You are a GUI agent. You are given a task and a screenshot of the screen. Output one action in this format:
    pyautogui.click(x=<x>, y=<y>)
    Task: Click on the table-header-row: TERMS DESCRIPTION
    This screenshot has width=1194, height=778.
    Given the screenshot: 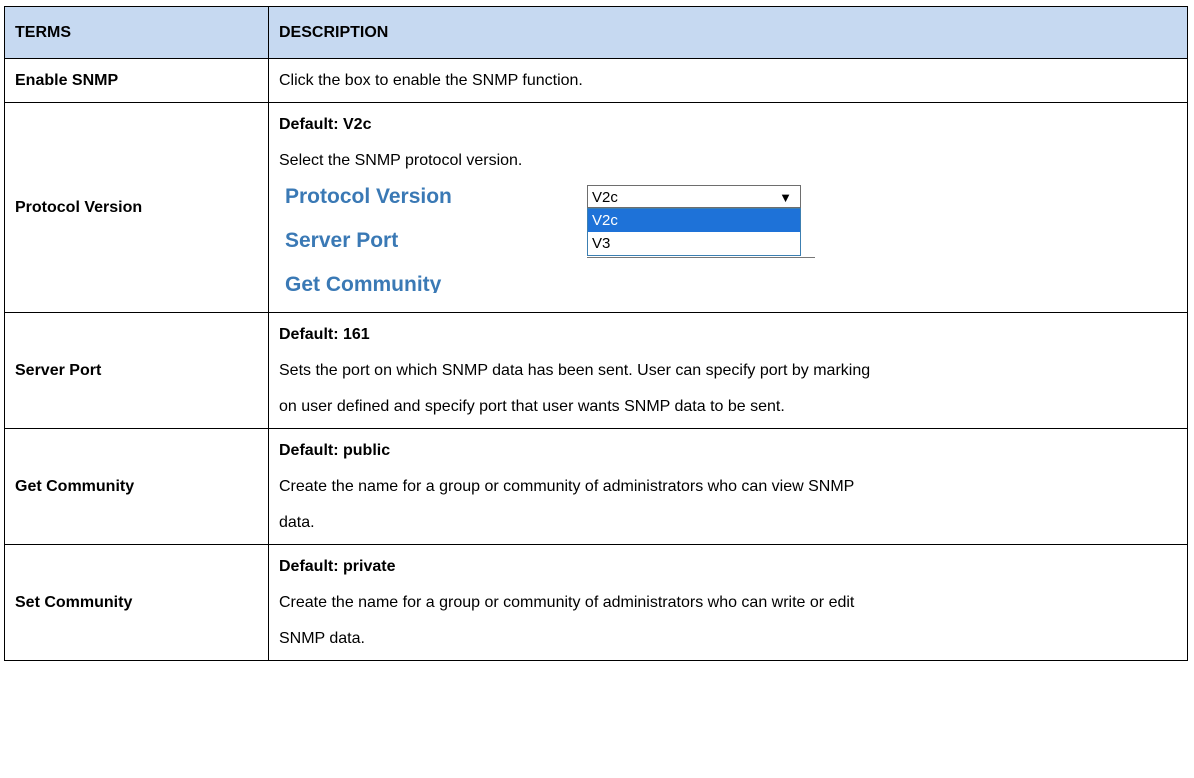 What is the action you would take?
    pyautogui.click(x=596, y=32)
    